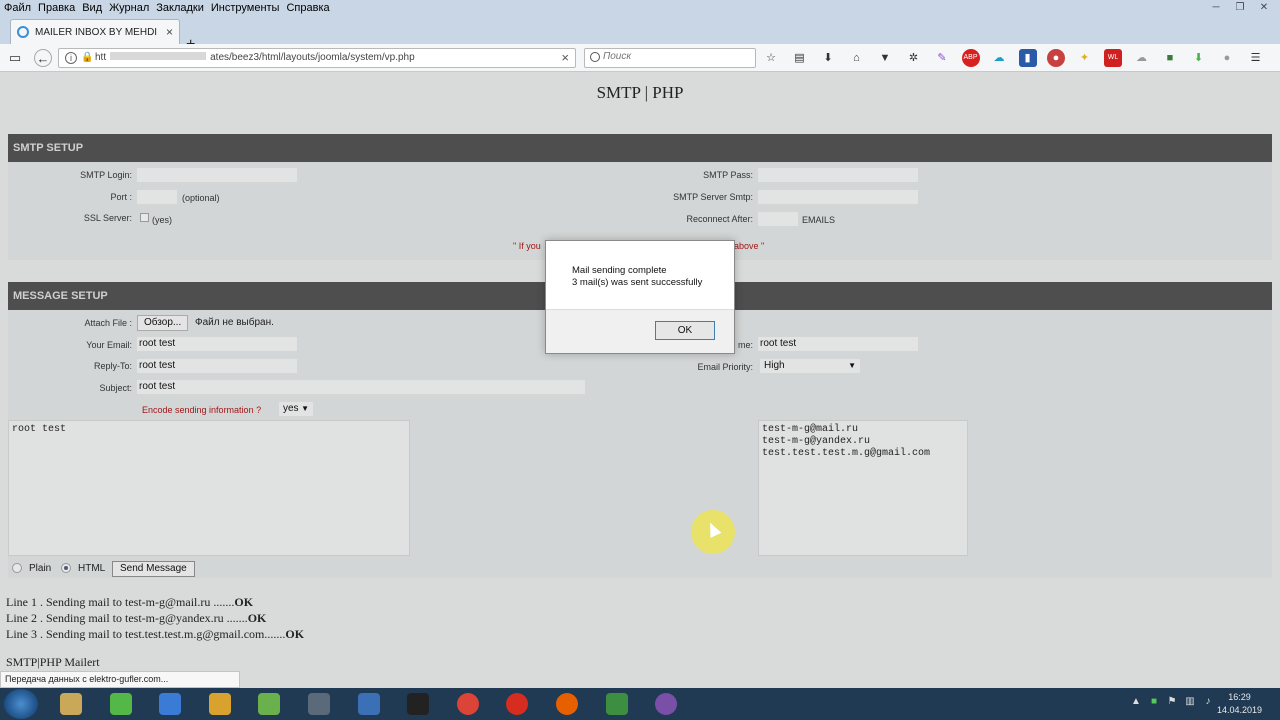 The image size is (1280, 720). I want to click on smtp-pass-input, so click(838, 175).